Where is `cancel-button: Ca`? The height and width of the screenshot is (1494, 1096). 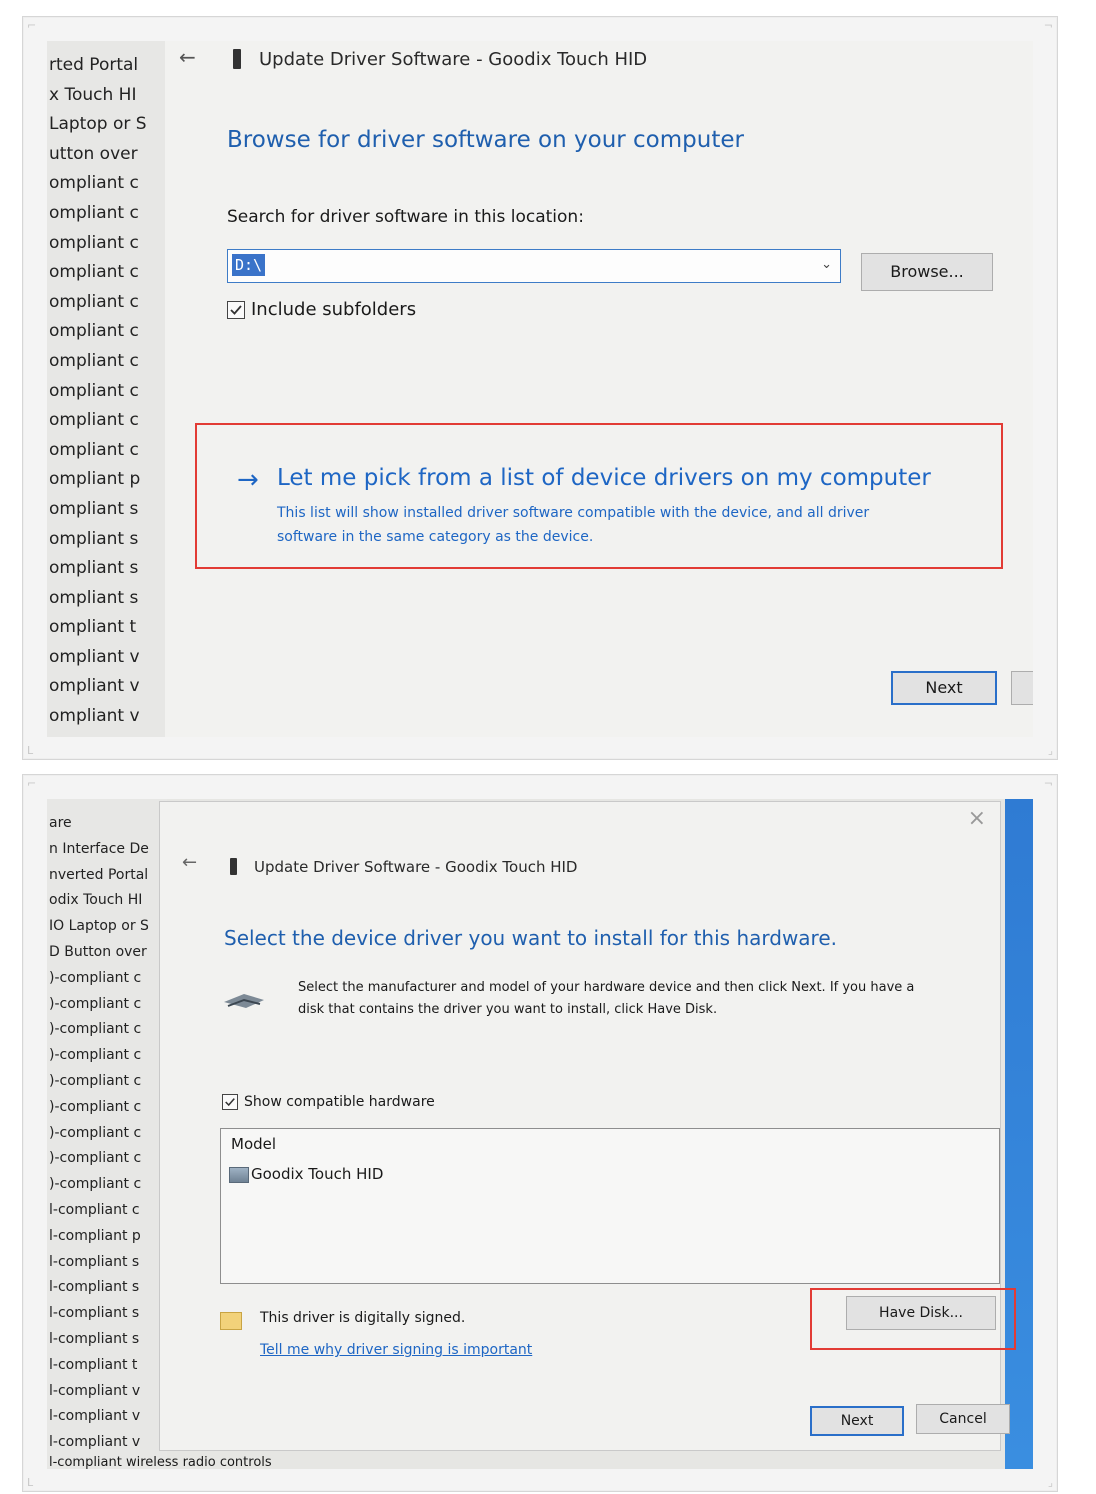 cancel-button: Ca is located at coordinates (1022, 688).